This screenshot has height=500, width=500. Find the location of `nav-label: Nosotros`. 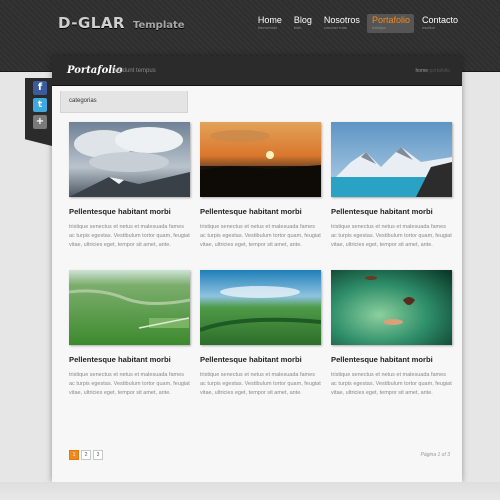

nav-label: Nosotros is located at coordinates (341, 20).